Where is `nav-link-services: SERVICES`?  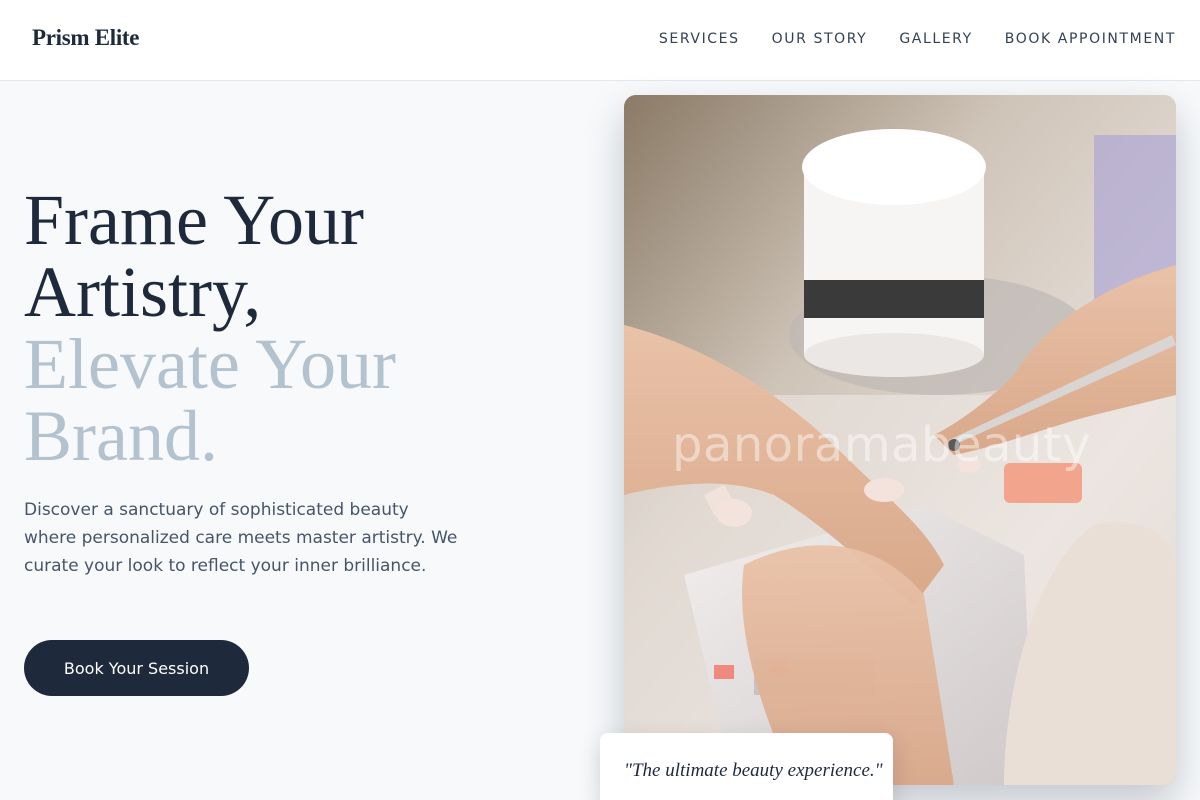
nav-link-services: SERVICES is located at coordinates (699, 39).